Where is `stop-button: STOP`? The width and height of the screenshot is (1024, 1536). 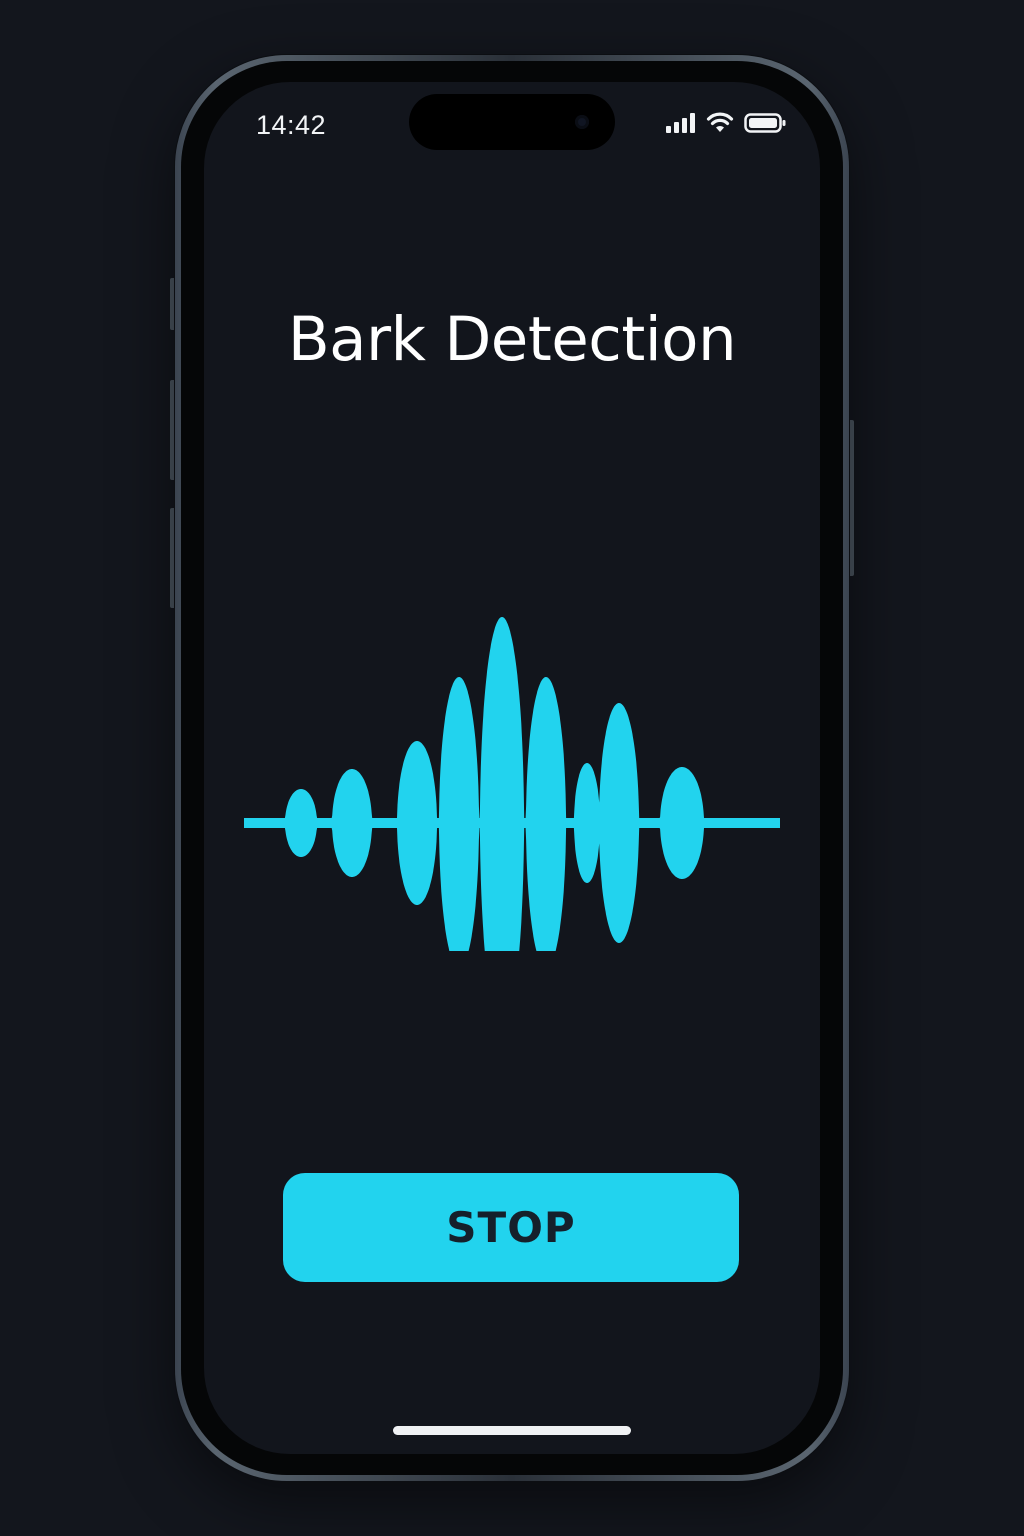 stop-button: STOP is located at coordinates (511, 1227).